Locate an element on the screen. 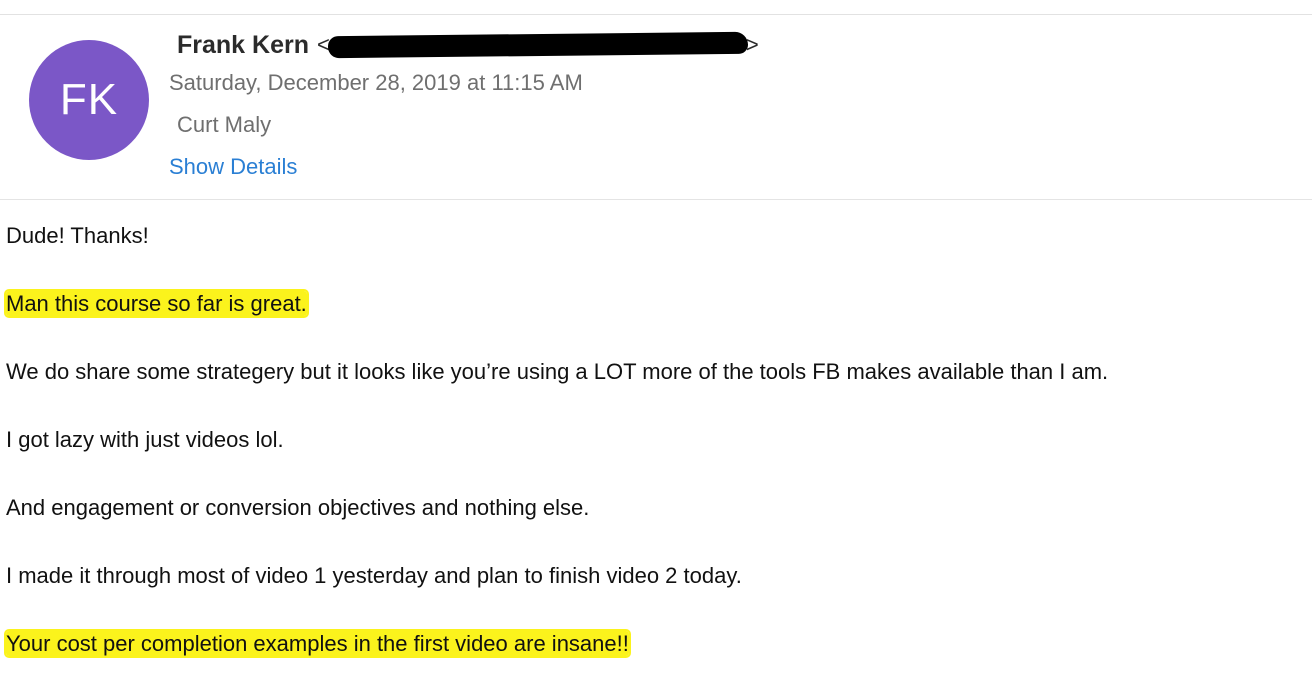 Image resolution: width=1312 pixels, height=698 pixels. sender-email: < > is located at coordinates (538, 45).